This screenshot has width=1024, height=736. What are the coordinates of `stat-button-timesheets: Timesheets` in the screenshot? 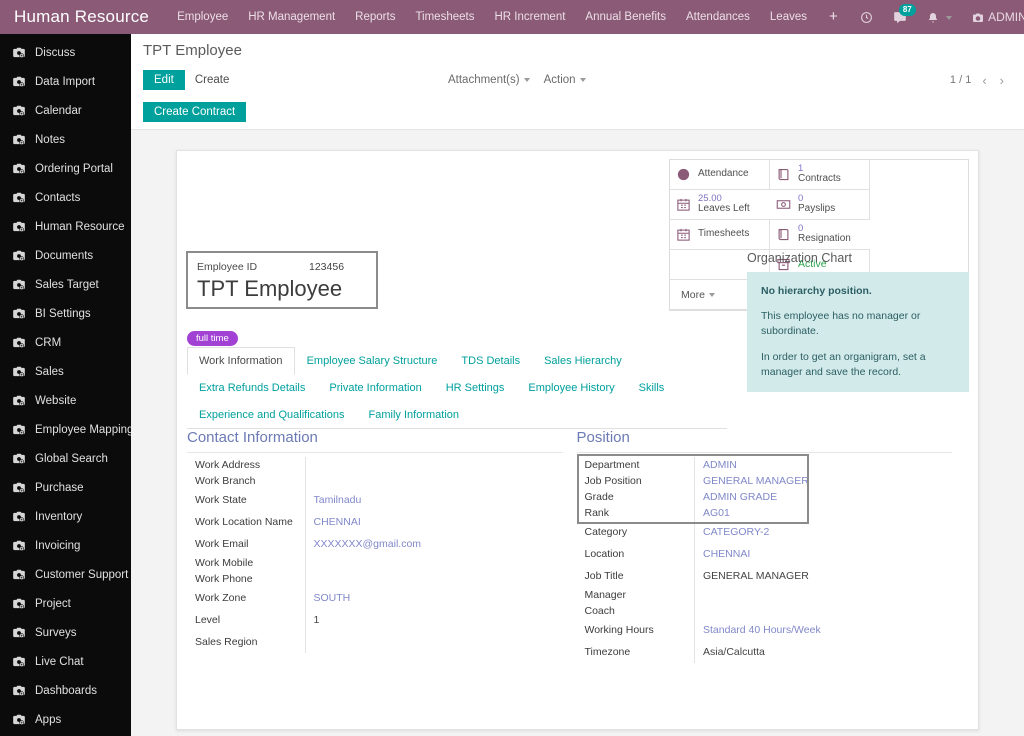 It's located at (720, 235).